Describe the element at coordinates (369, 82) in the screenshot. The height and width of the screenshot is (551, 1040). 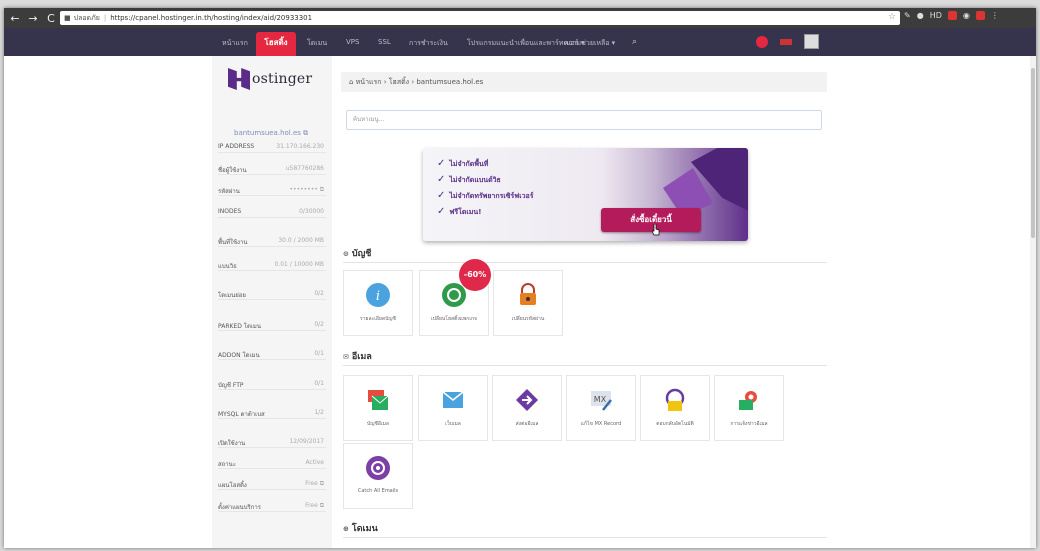
I see `breadcrumb-home: หน้าแรก` at that location.